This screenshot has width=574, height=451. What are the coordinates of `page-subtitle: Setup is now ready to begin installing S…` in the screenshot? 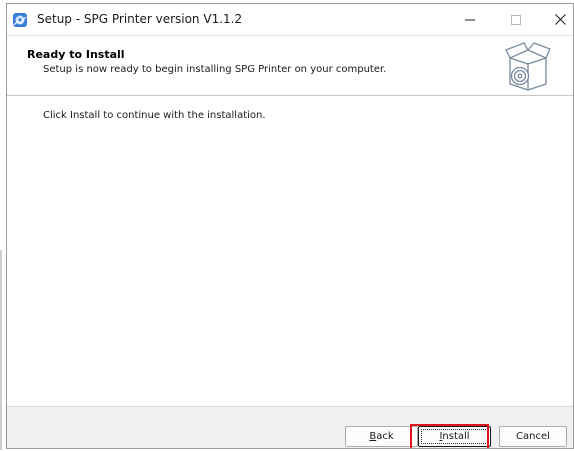 It's located at (215, 69).